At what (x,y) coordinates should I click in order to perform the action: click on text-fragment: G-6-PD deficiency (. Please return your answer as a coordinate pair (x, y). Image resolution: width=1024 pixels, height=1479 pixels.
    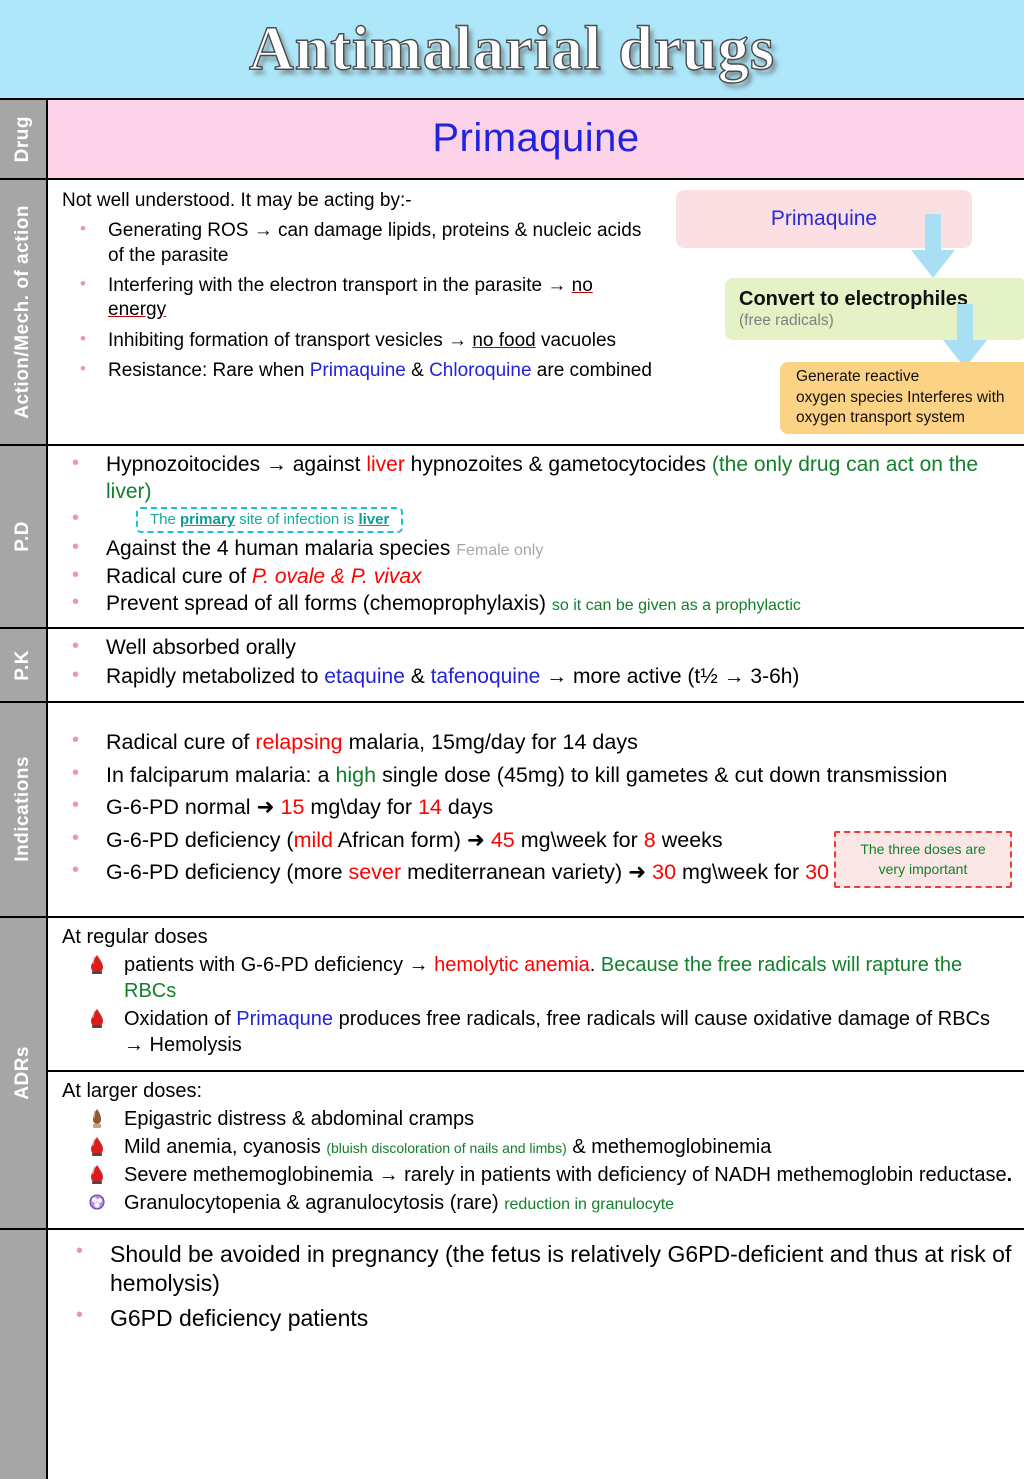
    Looking at the image, I should click on (200, 839).